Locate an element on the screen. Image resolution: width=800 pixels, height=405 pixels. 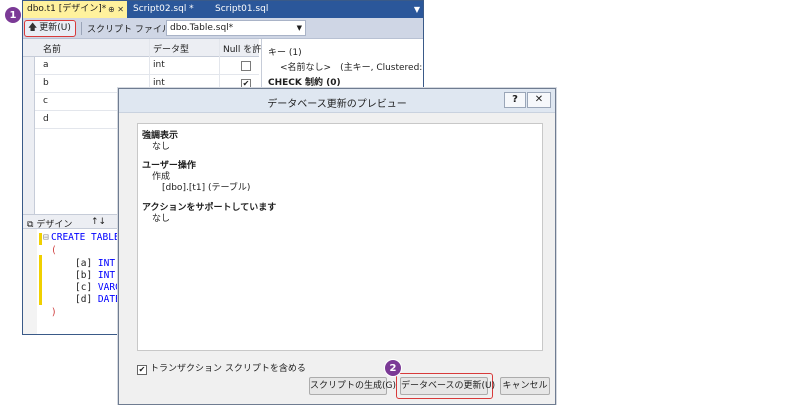
supporting-actions-value: なし is located at coordinates (161, 219).